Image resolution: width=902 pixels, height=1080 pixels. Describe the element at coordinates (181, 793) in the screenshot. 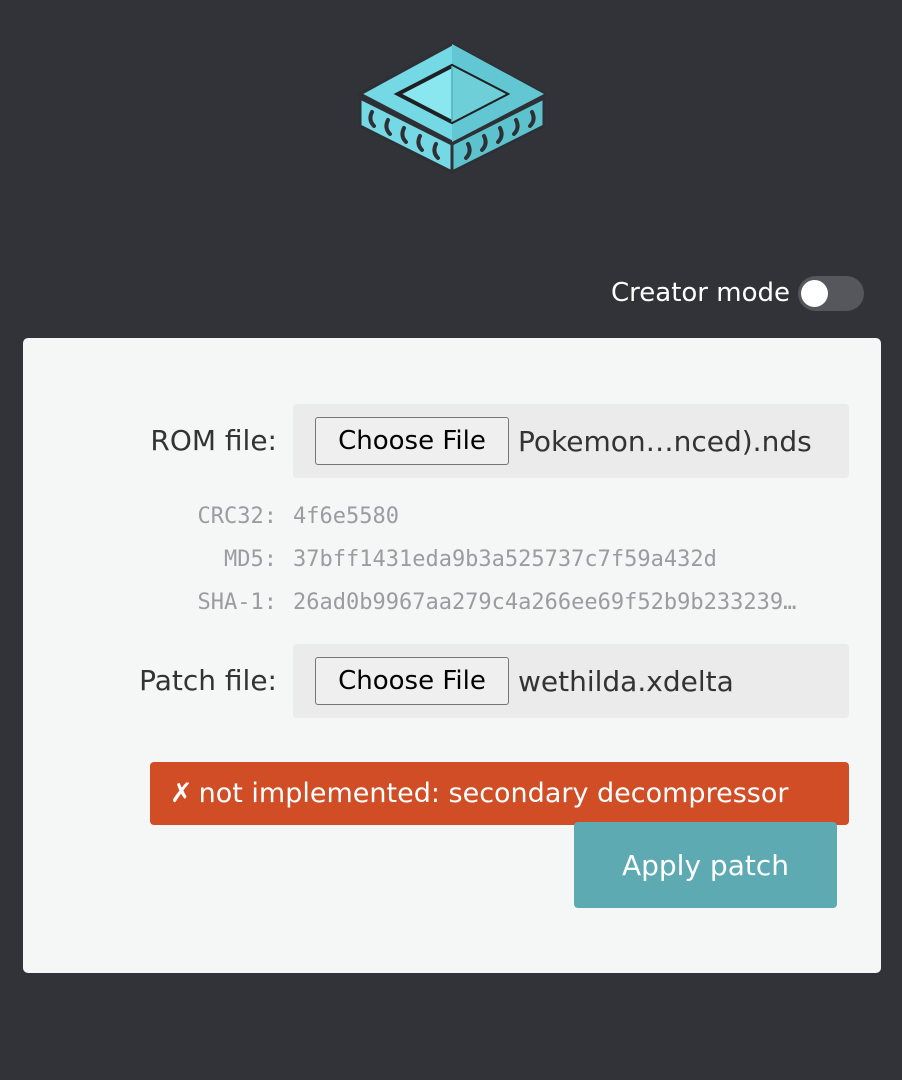

I see `error-cross-icon: ✗` at that location.